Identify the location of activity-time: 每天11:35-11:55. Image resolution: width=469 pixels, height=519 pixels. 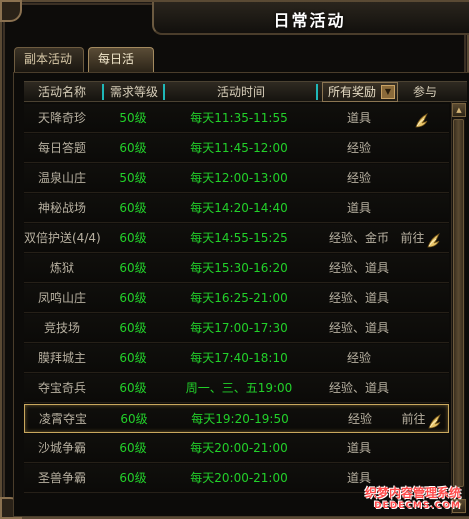
(239, 118).